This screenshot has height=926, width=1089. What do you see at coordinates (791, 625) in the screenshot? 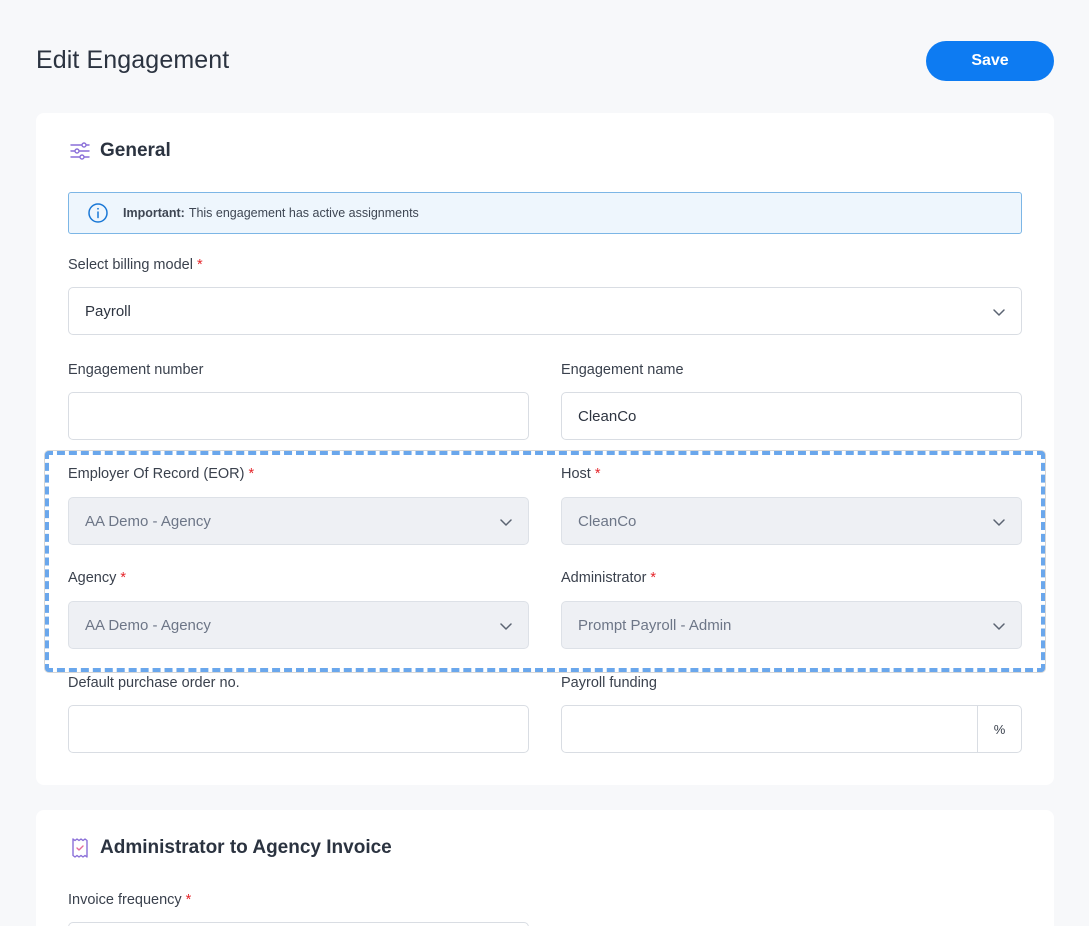
I see `administrator-select: Prompt Payroll - Admin` at bounding box center [791, 625].